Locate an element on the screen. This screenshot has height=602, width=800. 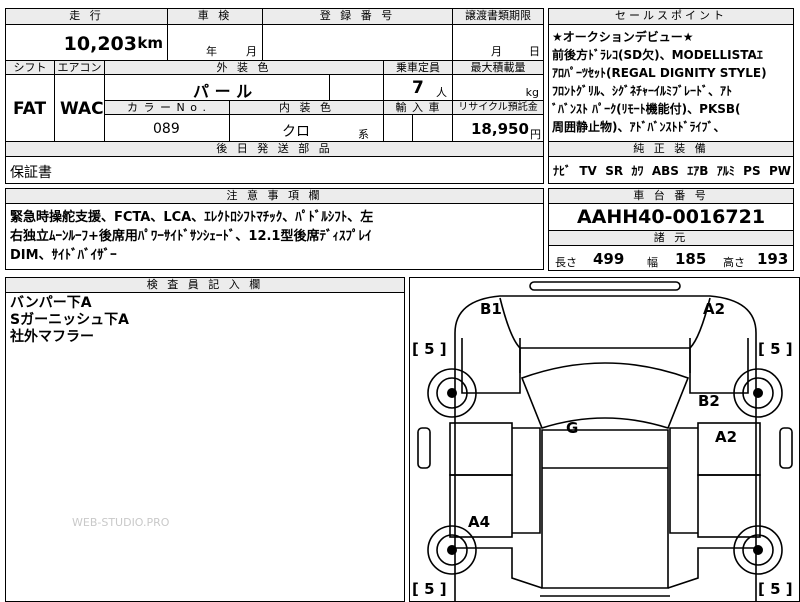
tire-front-left: [ 5 ] is located at coordinates (429, 349).